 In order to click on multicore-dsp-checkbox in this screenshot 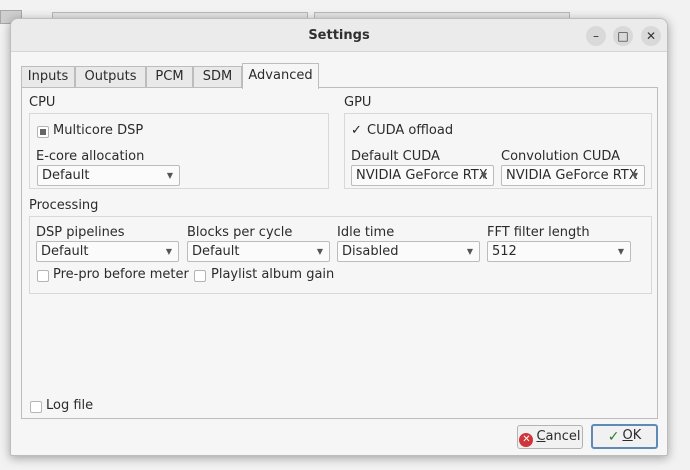, I will do `click(43, 132)`.